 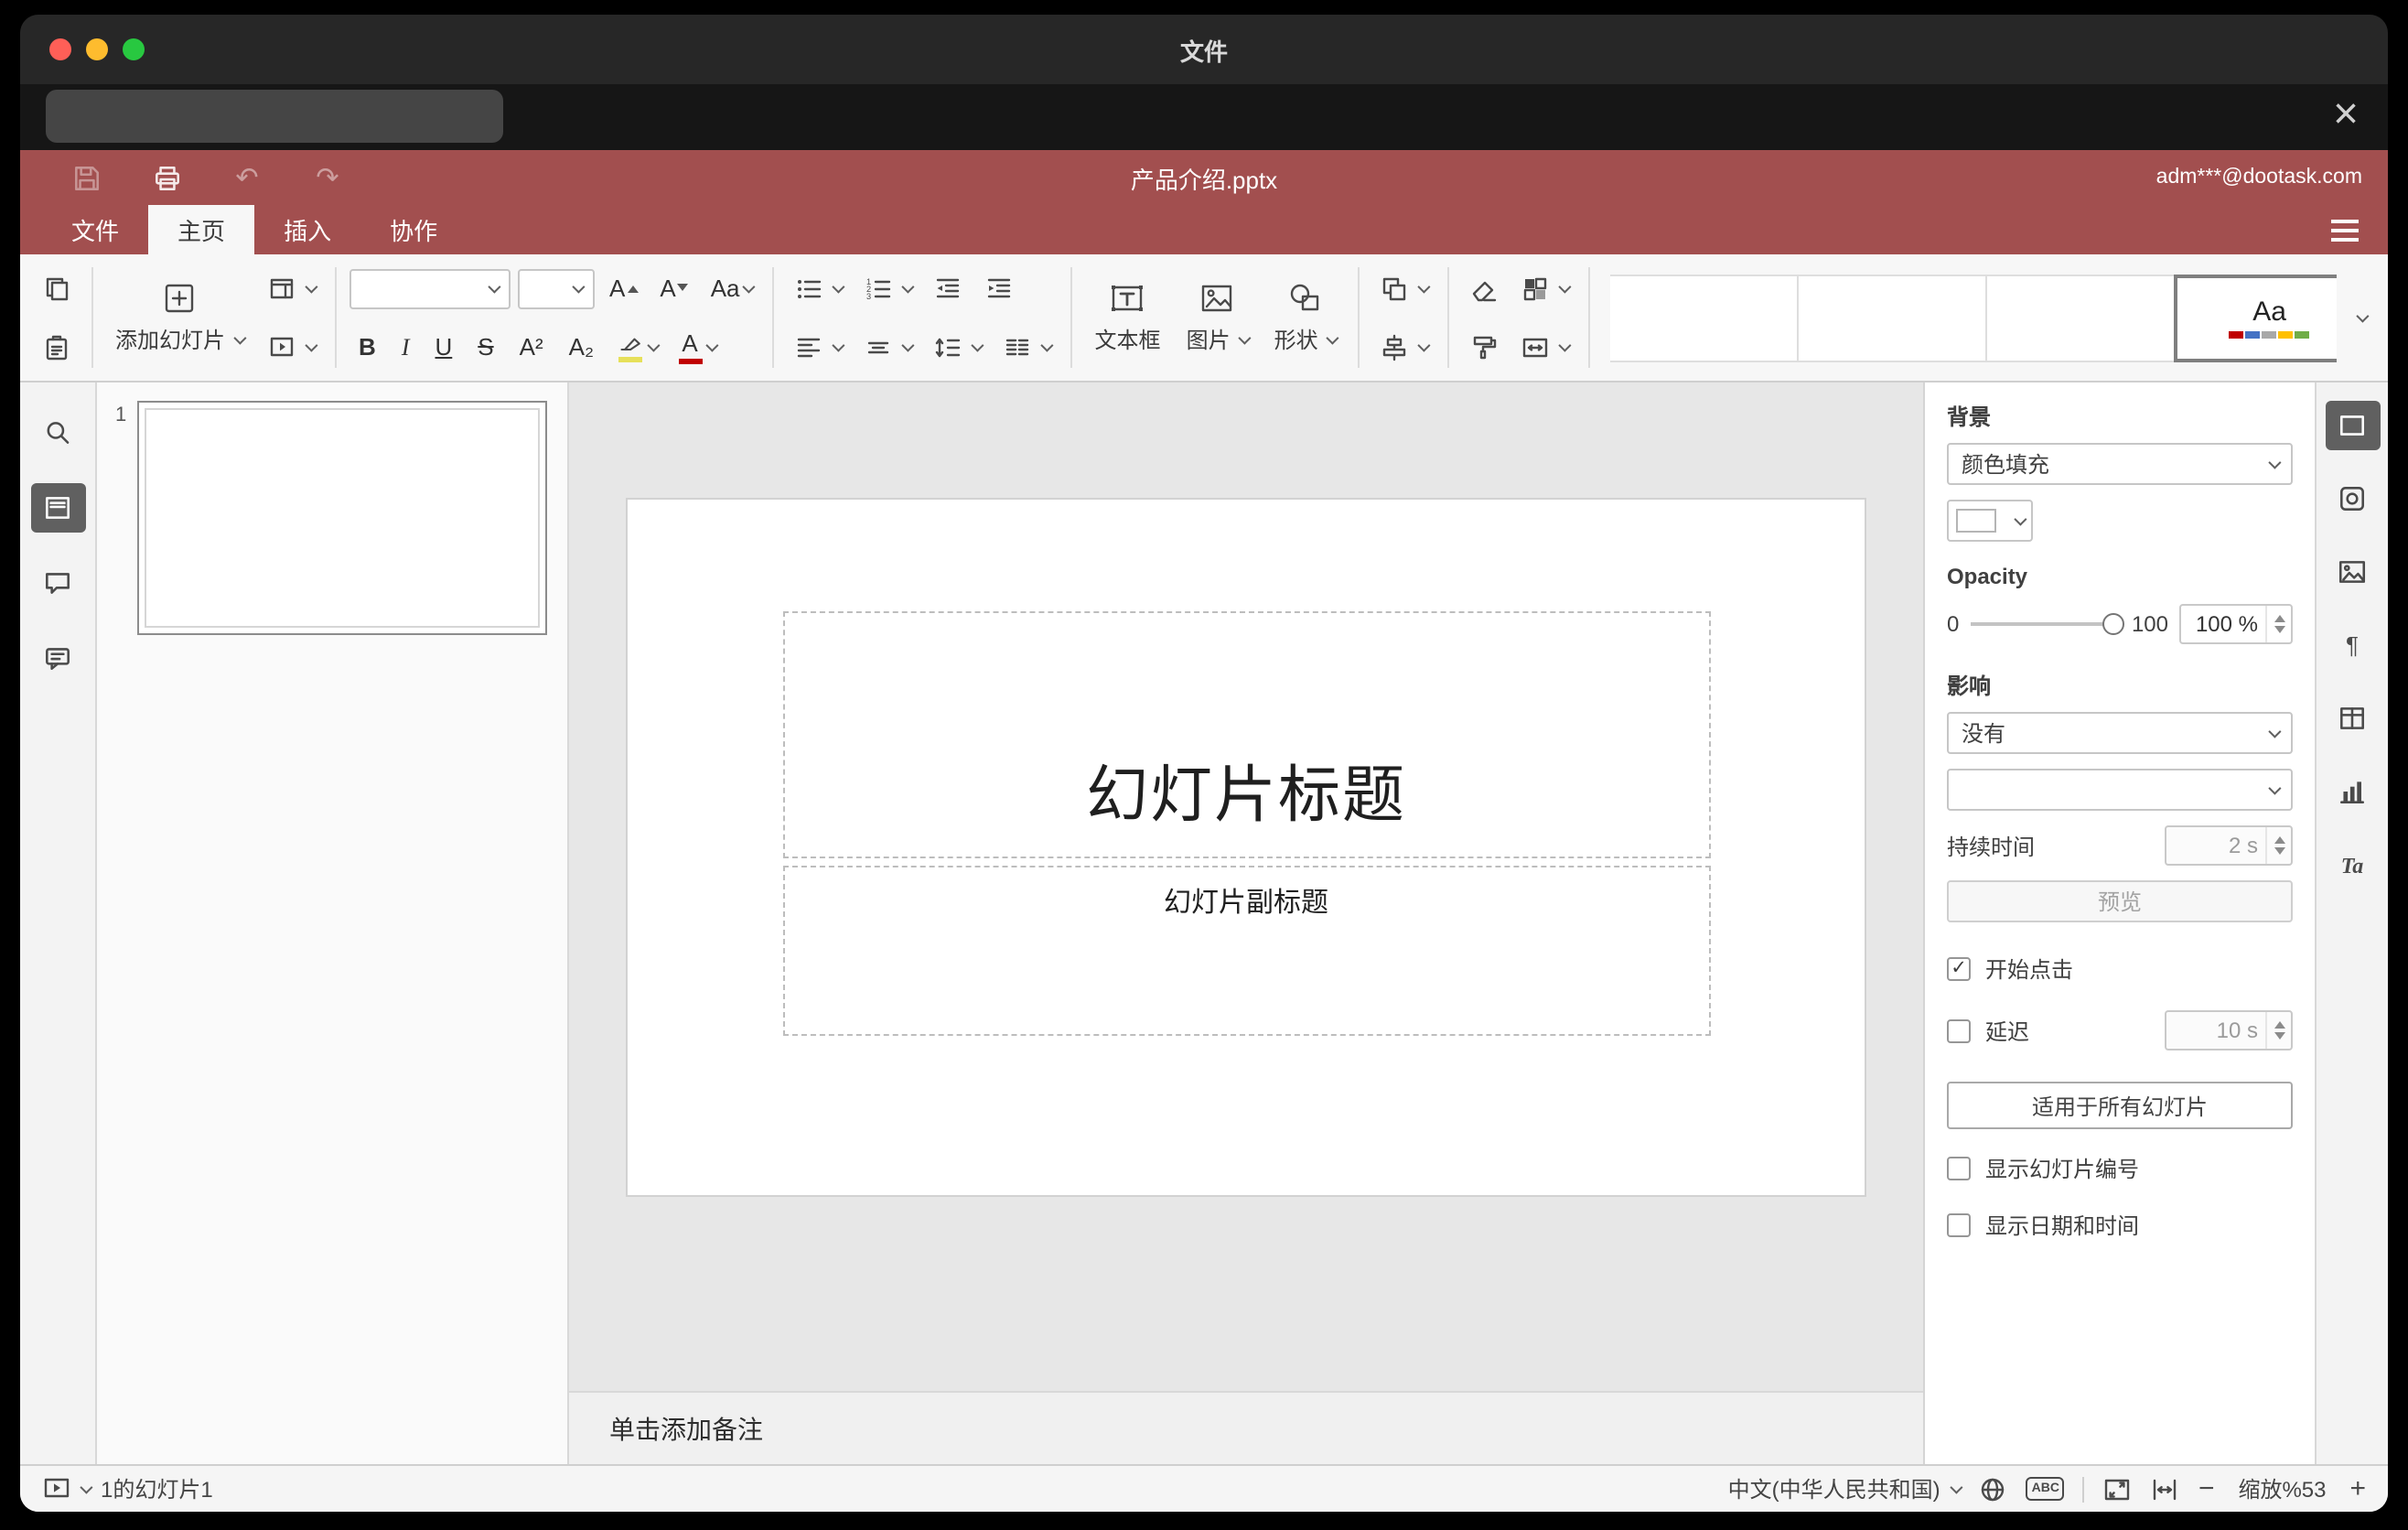 What do you see at coordinates (1545, 346) in the screenshot?
I see `slide-size-button` at bounding box center [1545, 346].